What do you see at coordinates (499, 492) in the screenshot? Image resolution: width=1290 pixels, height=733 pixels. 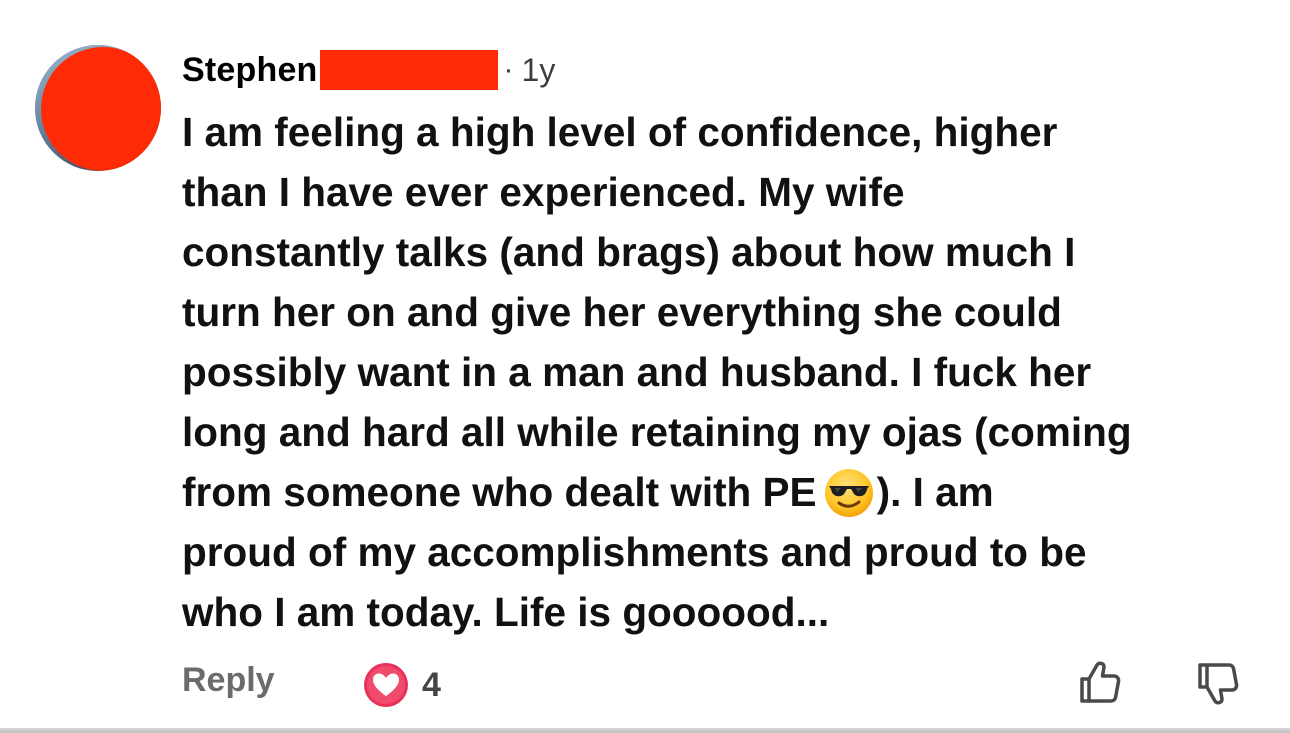 I see `comment-text-segment: from someone who dealt with PE` at bounding box center [499, 492].